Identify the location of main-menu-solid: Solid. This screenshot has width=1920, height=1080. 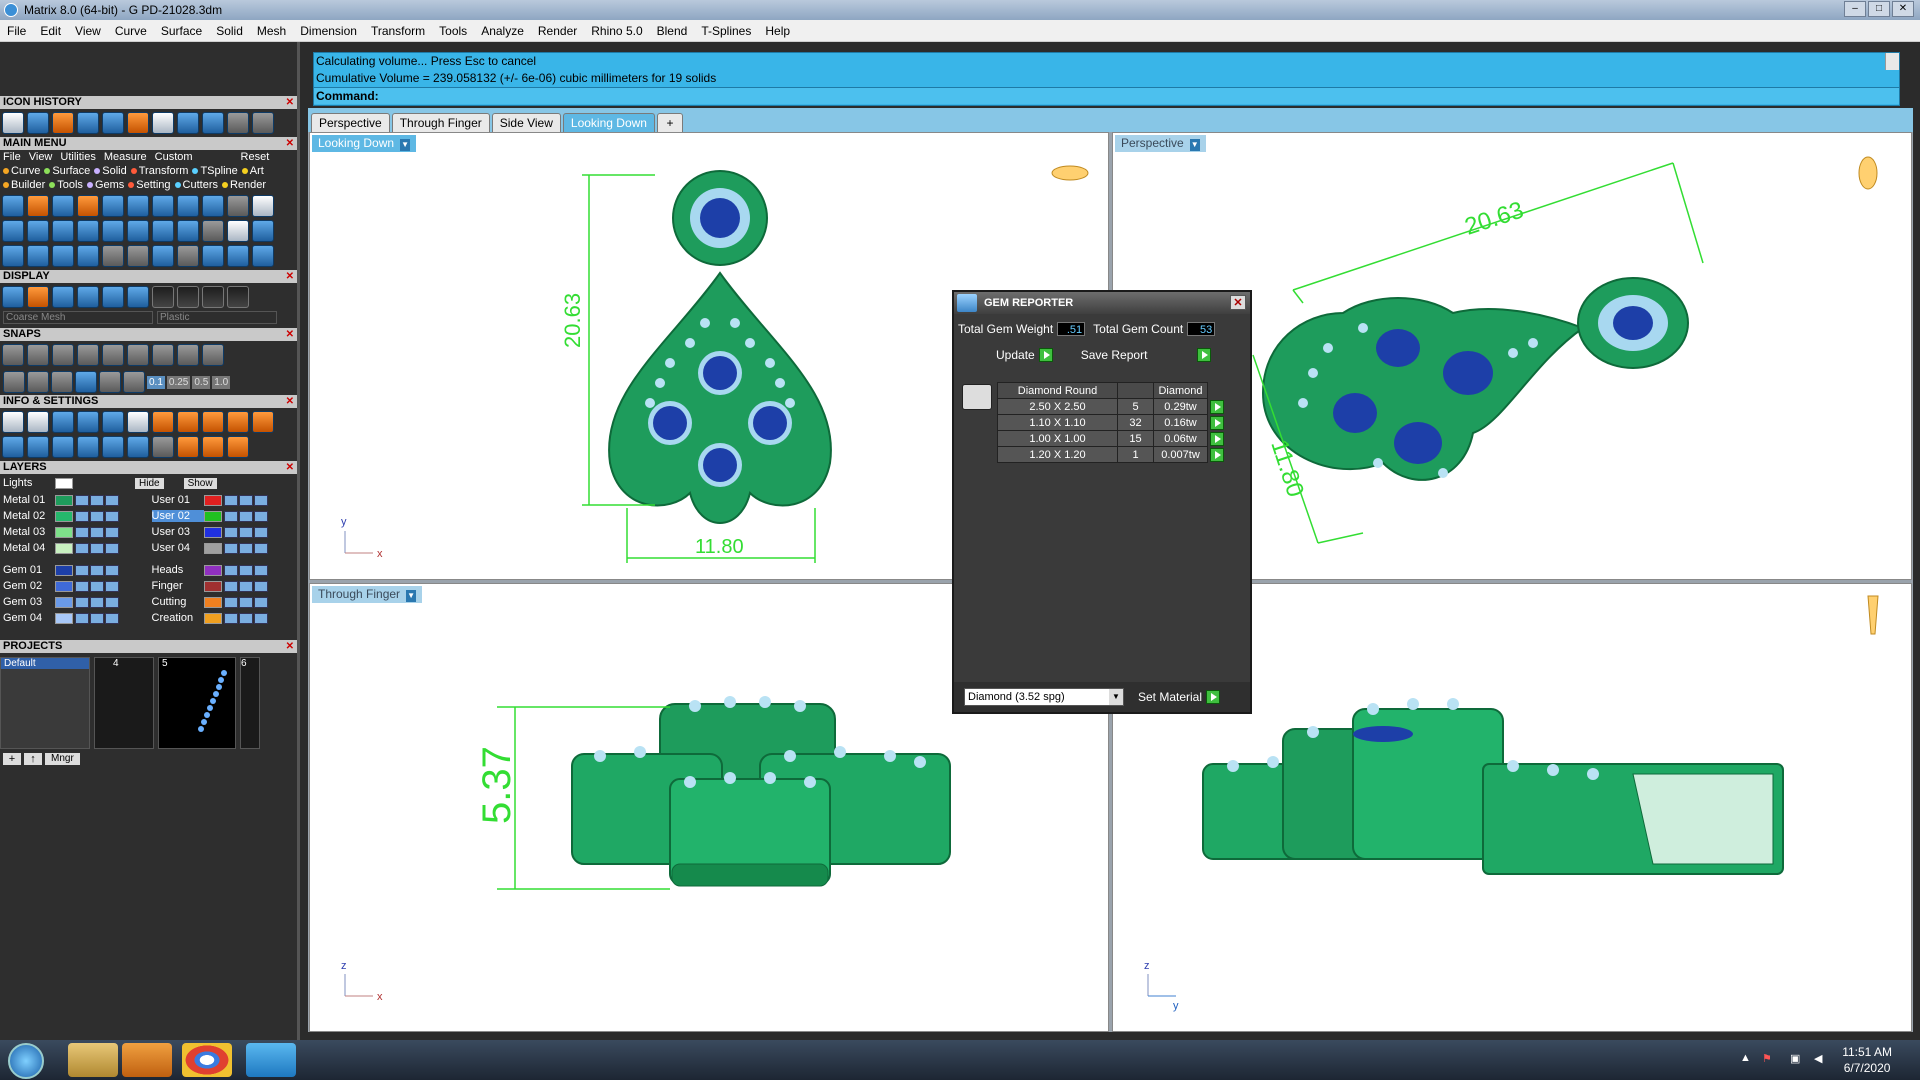
(110, 171).